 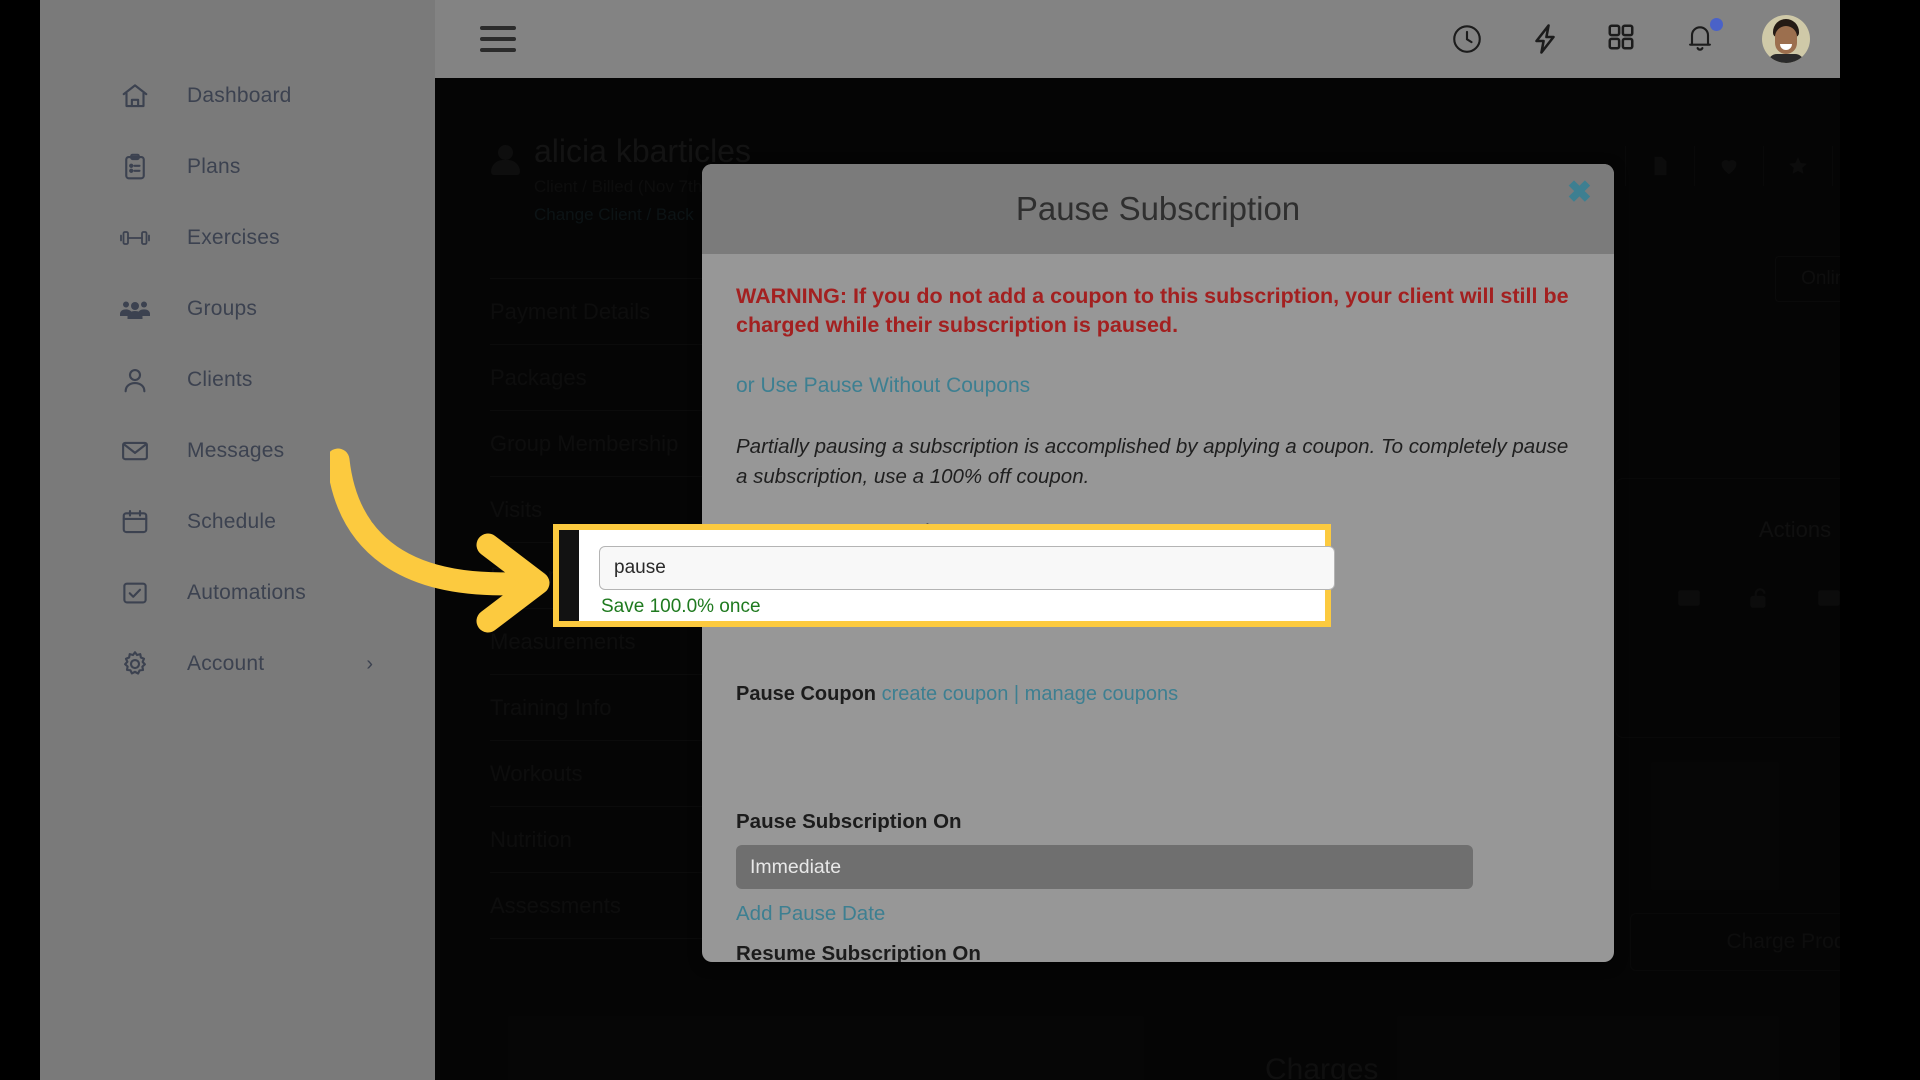 I want to click on sidebar-item-label: Schedule, so click(x=232, y=521).